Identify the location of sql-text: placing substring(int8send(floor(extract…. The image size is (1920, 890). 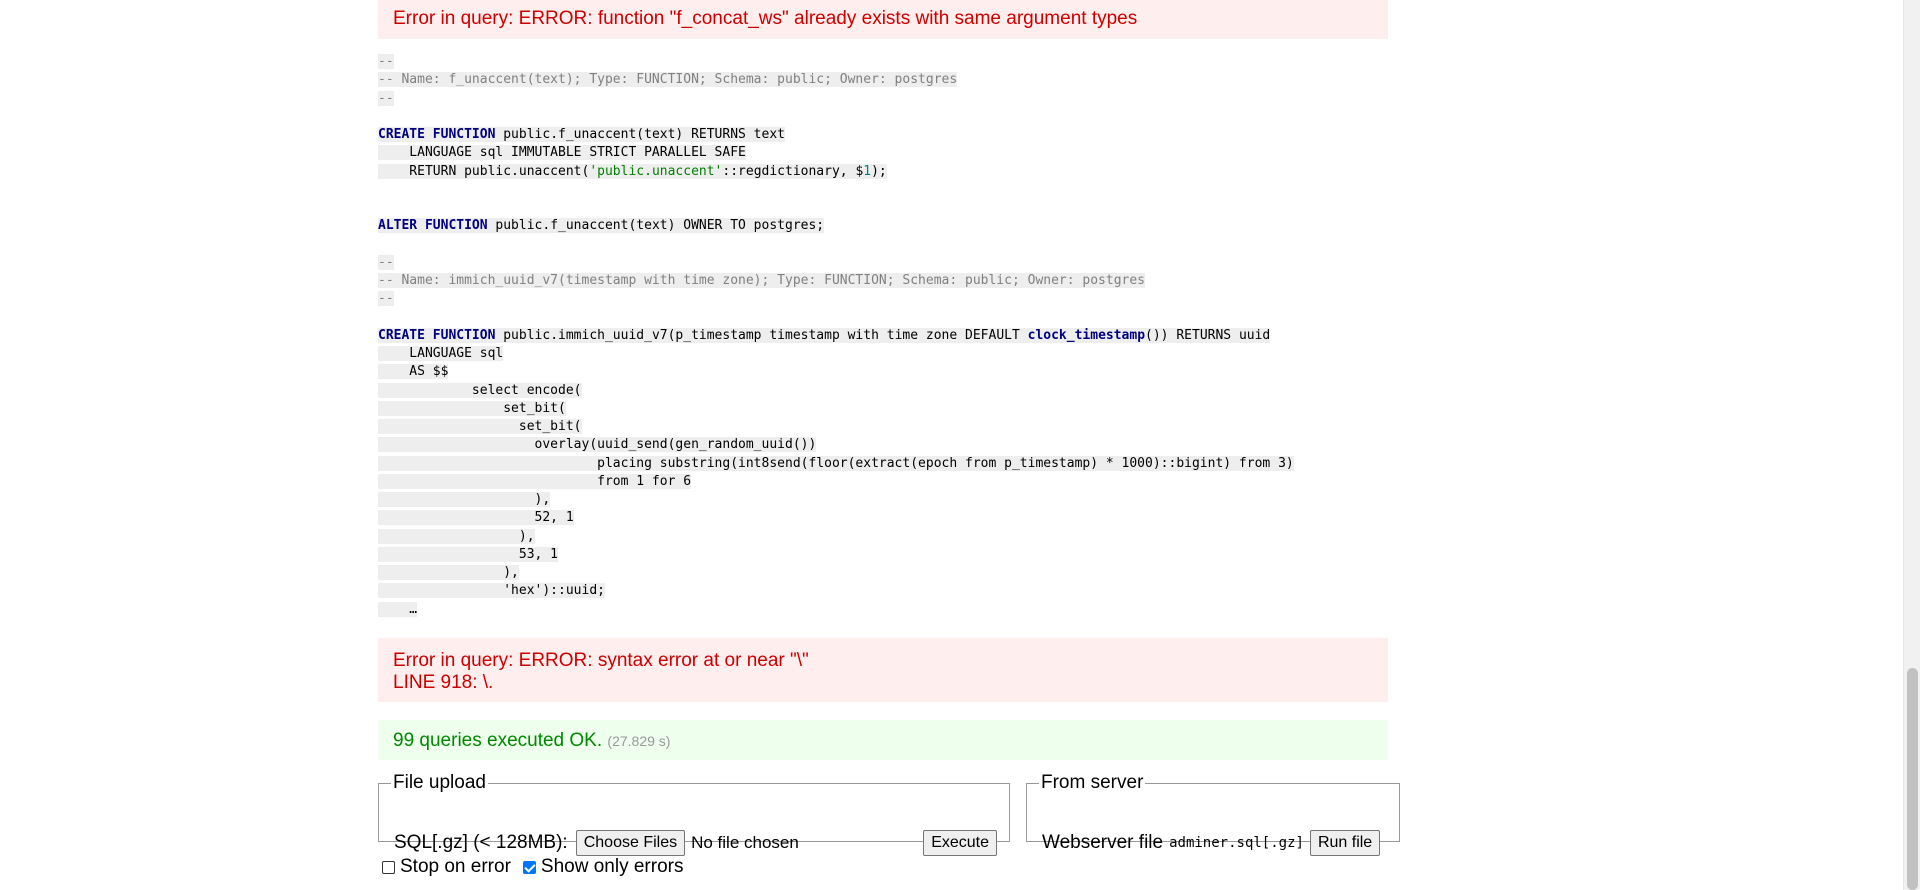
(836, 463).